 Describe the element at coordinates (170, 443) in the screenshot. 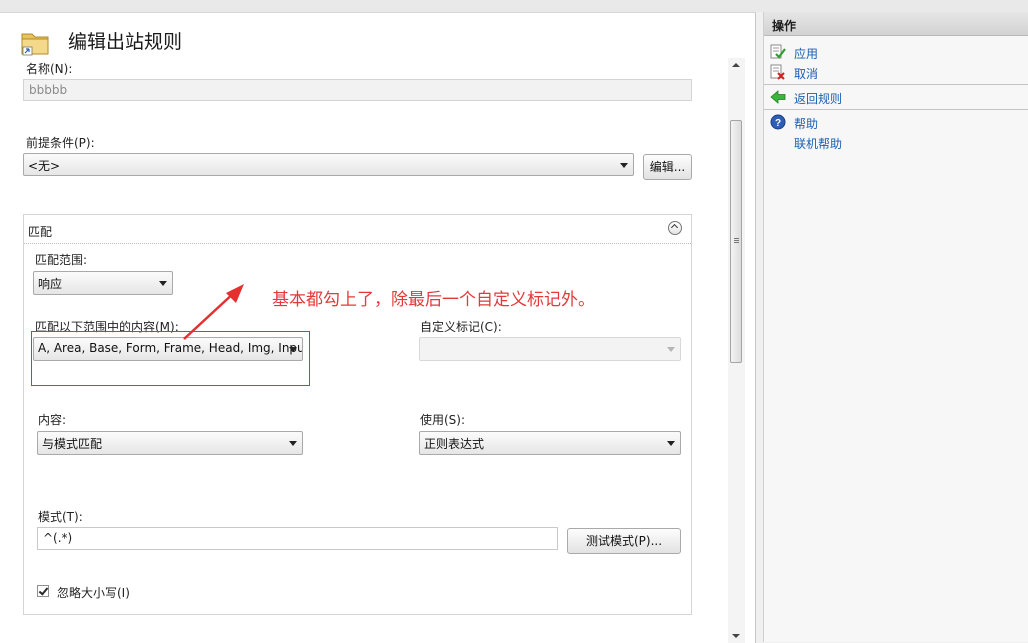

I see `content-select: 与模式匹配` at that location.